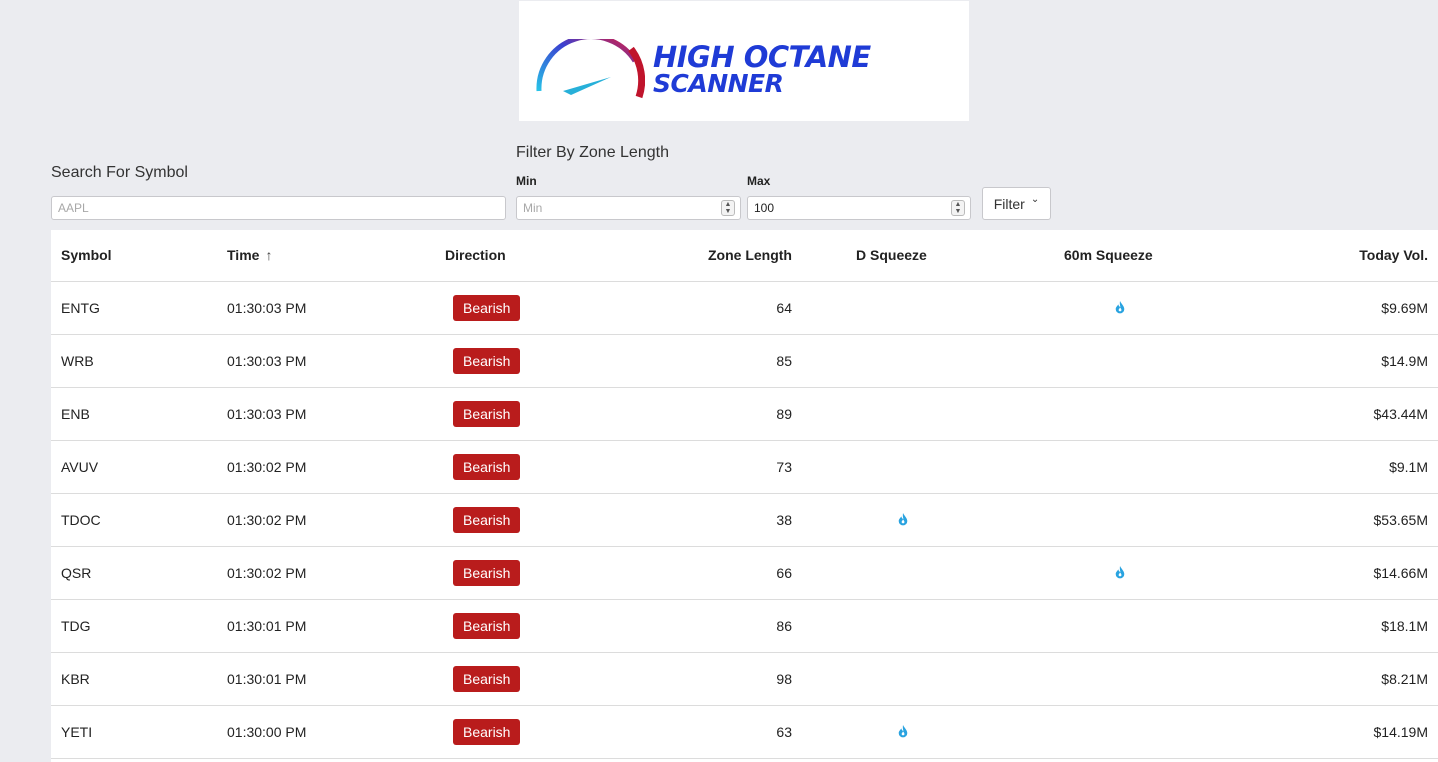 This screenshot has width=1438, height=762. I want to click on min-spinner: ▲ ▼, so click(728, 208).